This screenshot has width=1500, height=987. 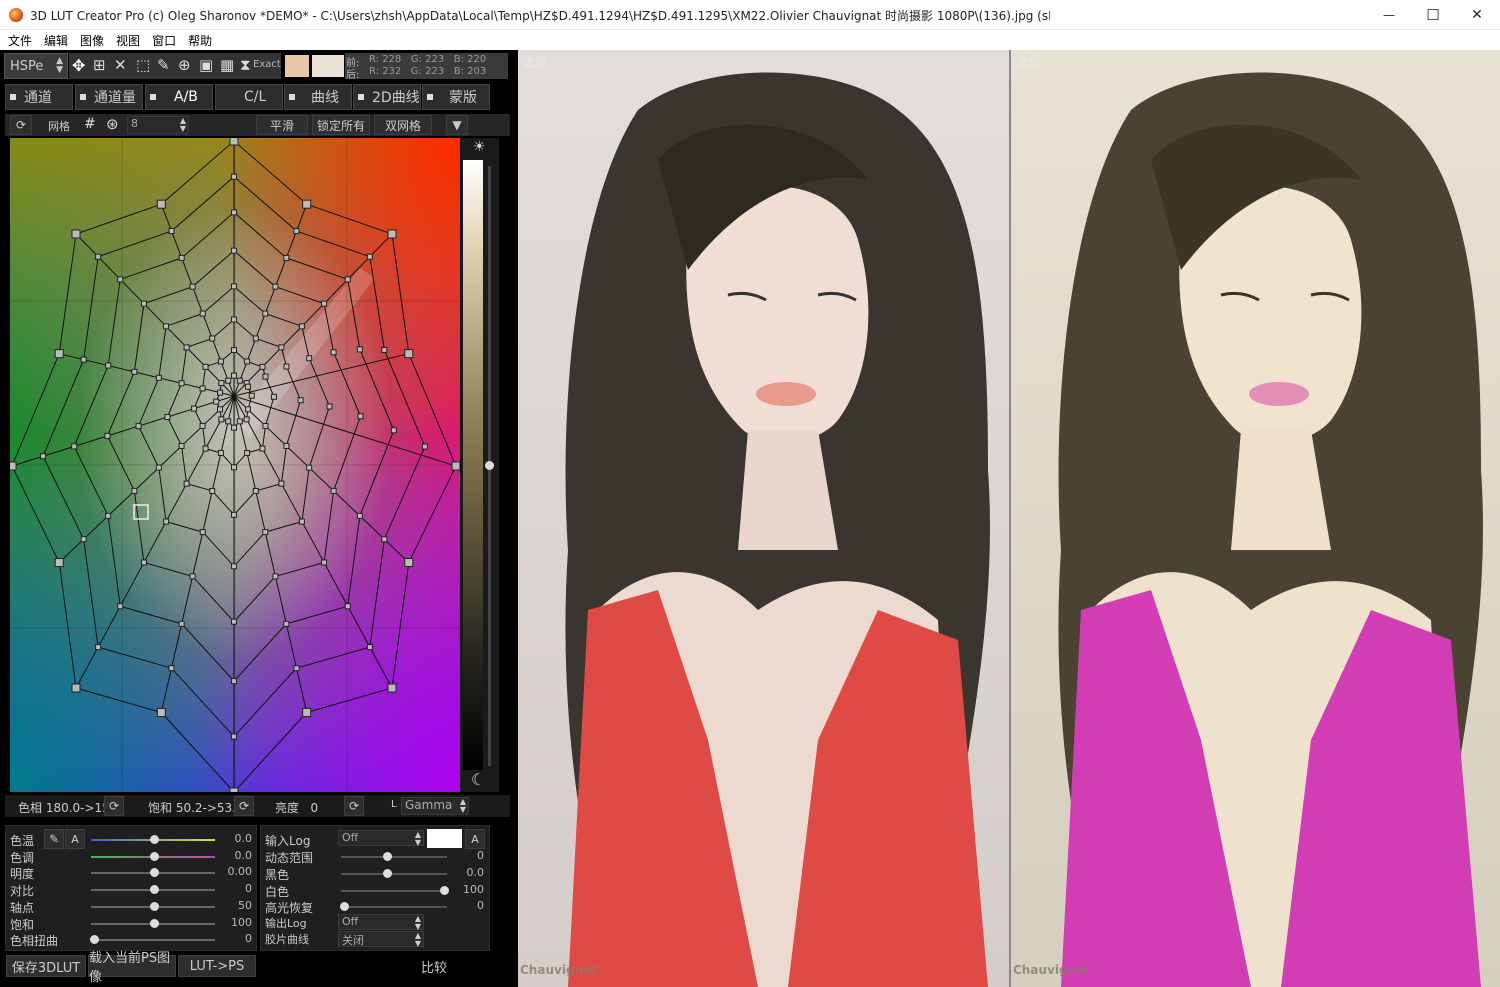 I want to click on double-grid-button: 双网格, so click(x=403, y=125).